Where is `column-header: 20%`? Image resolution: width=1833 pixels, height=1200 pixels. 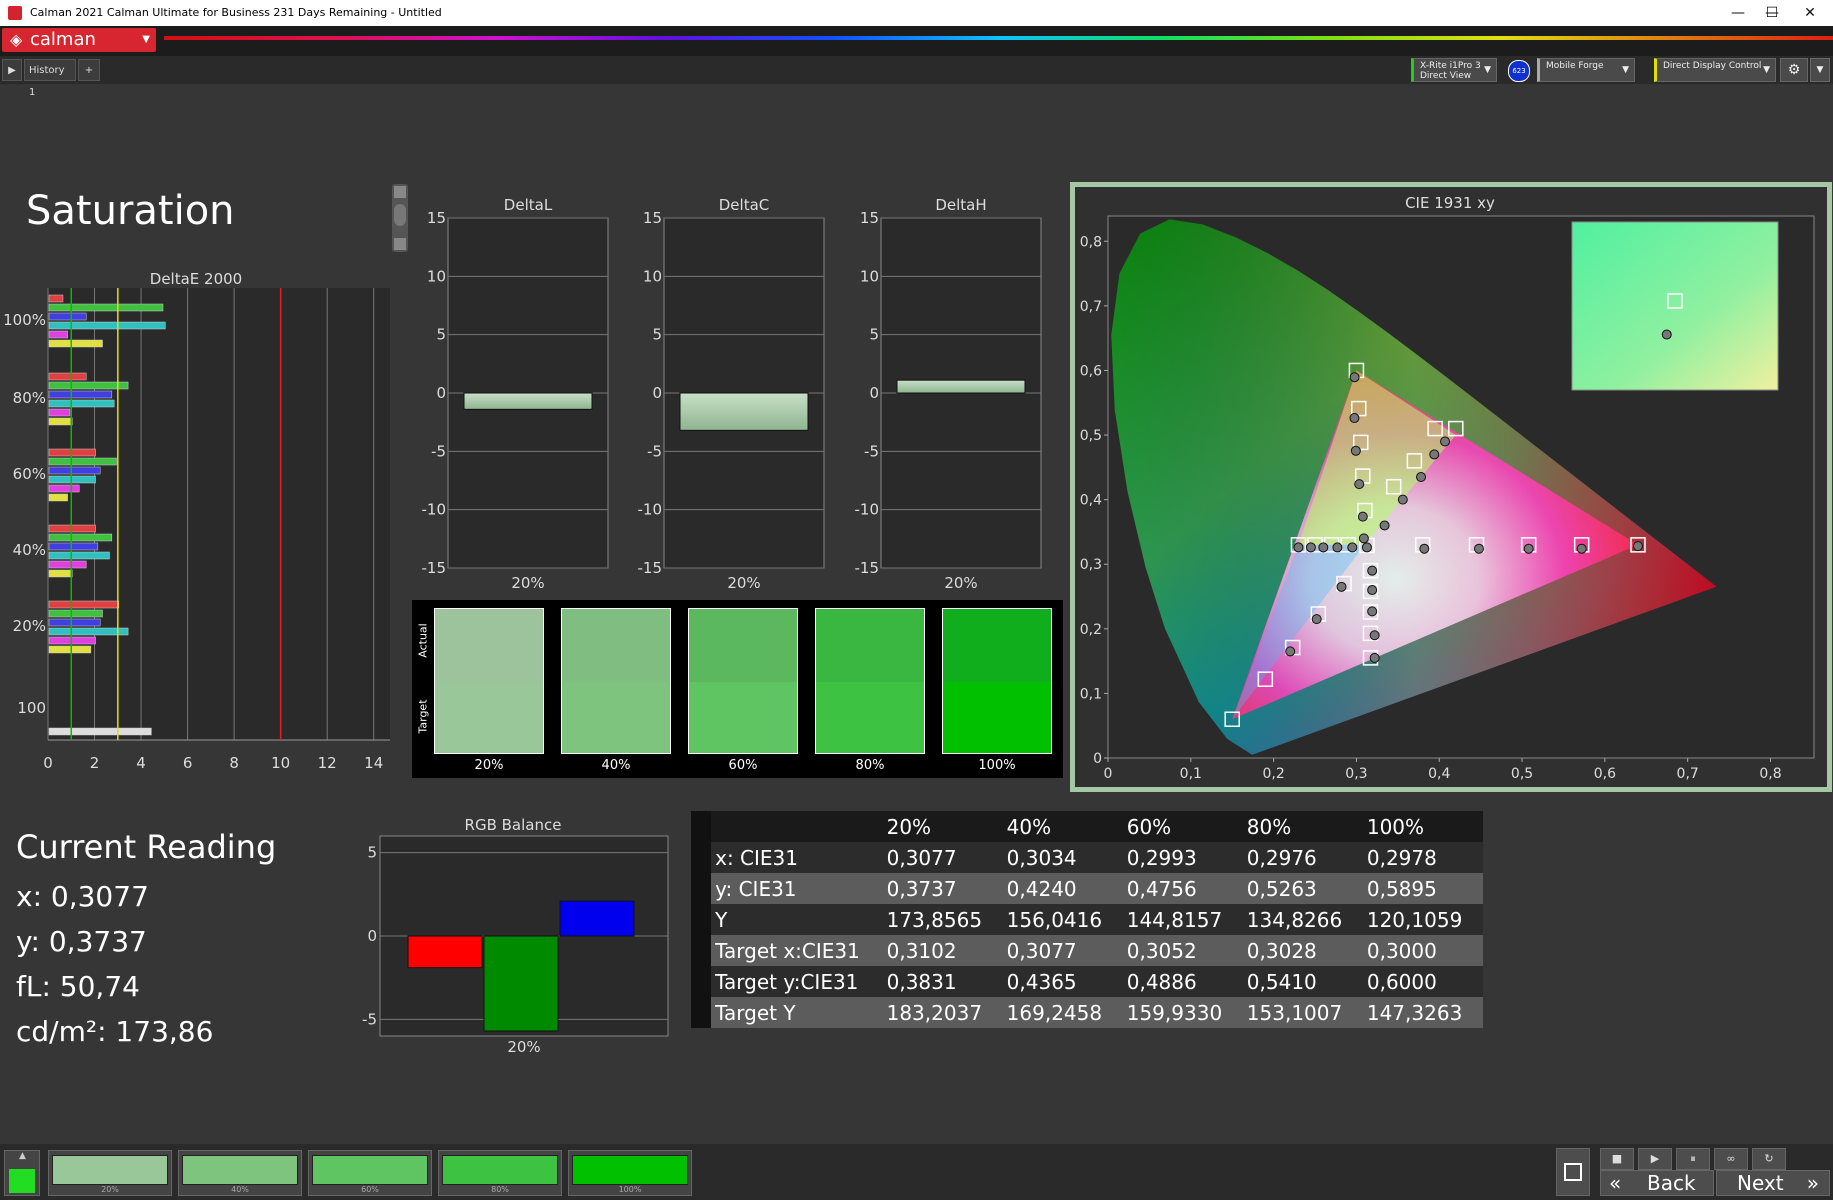 column-header: 20% is located at coordinates (942, 826).